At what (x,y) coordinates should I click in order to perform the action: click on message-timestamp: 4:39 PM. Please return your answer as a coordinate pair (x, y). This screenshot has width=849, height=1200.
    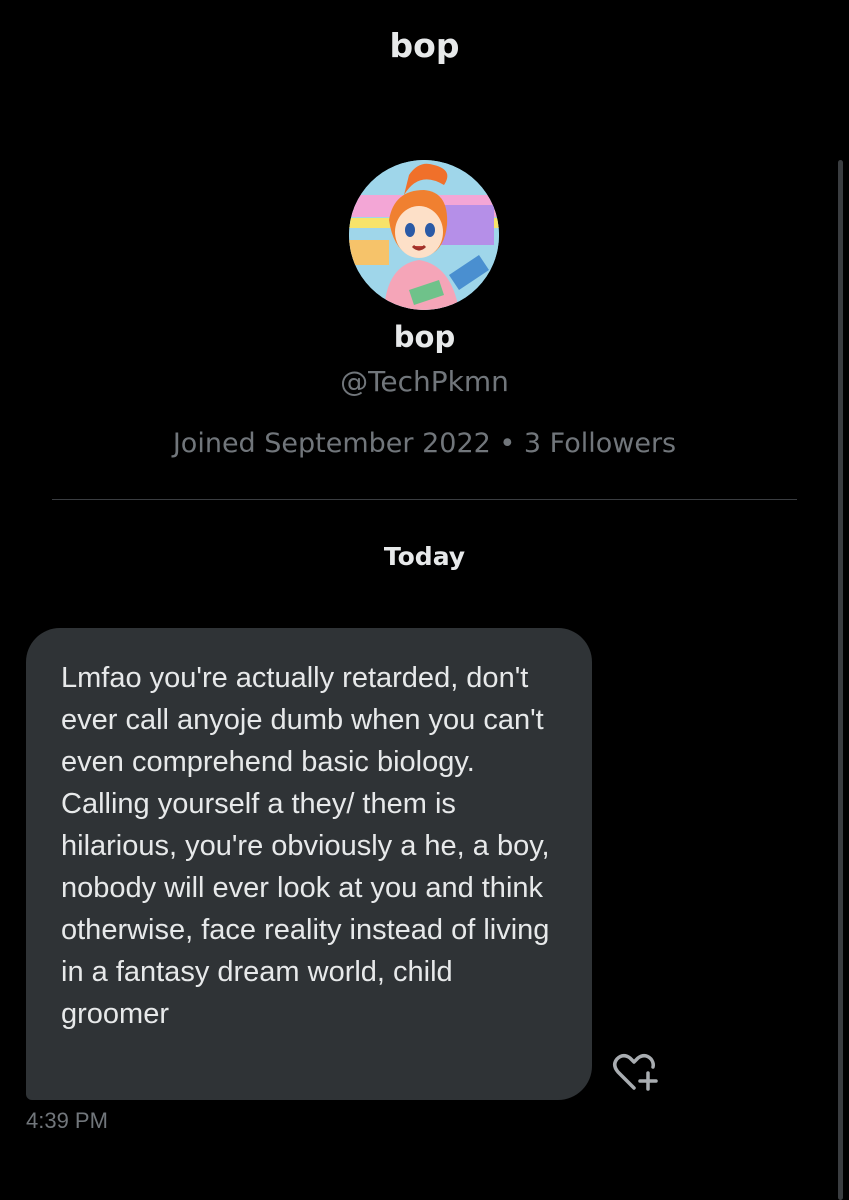
    Looking at the image, I should click on (67, 1120).